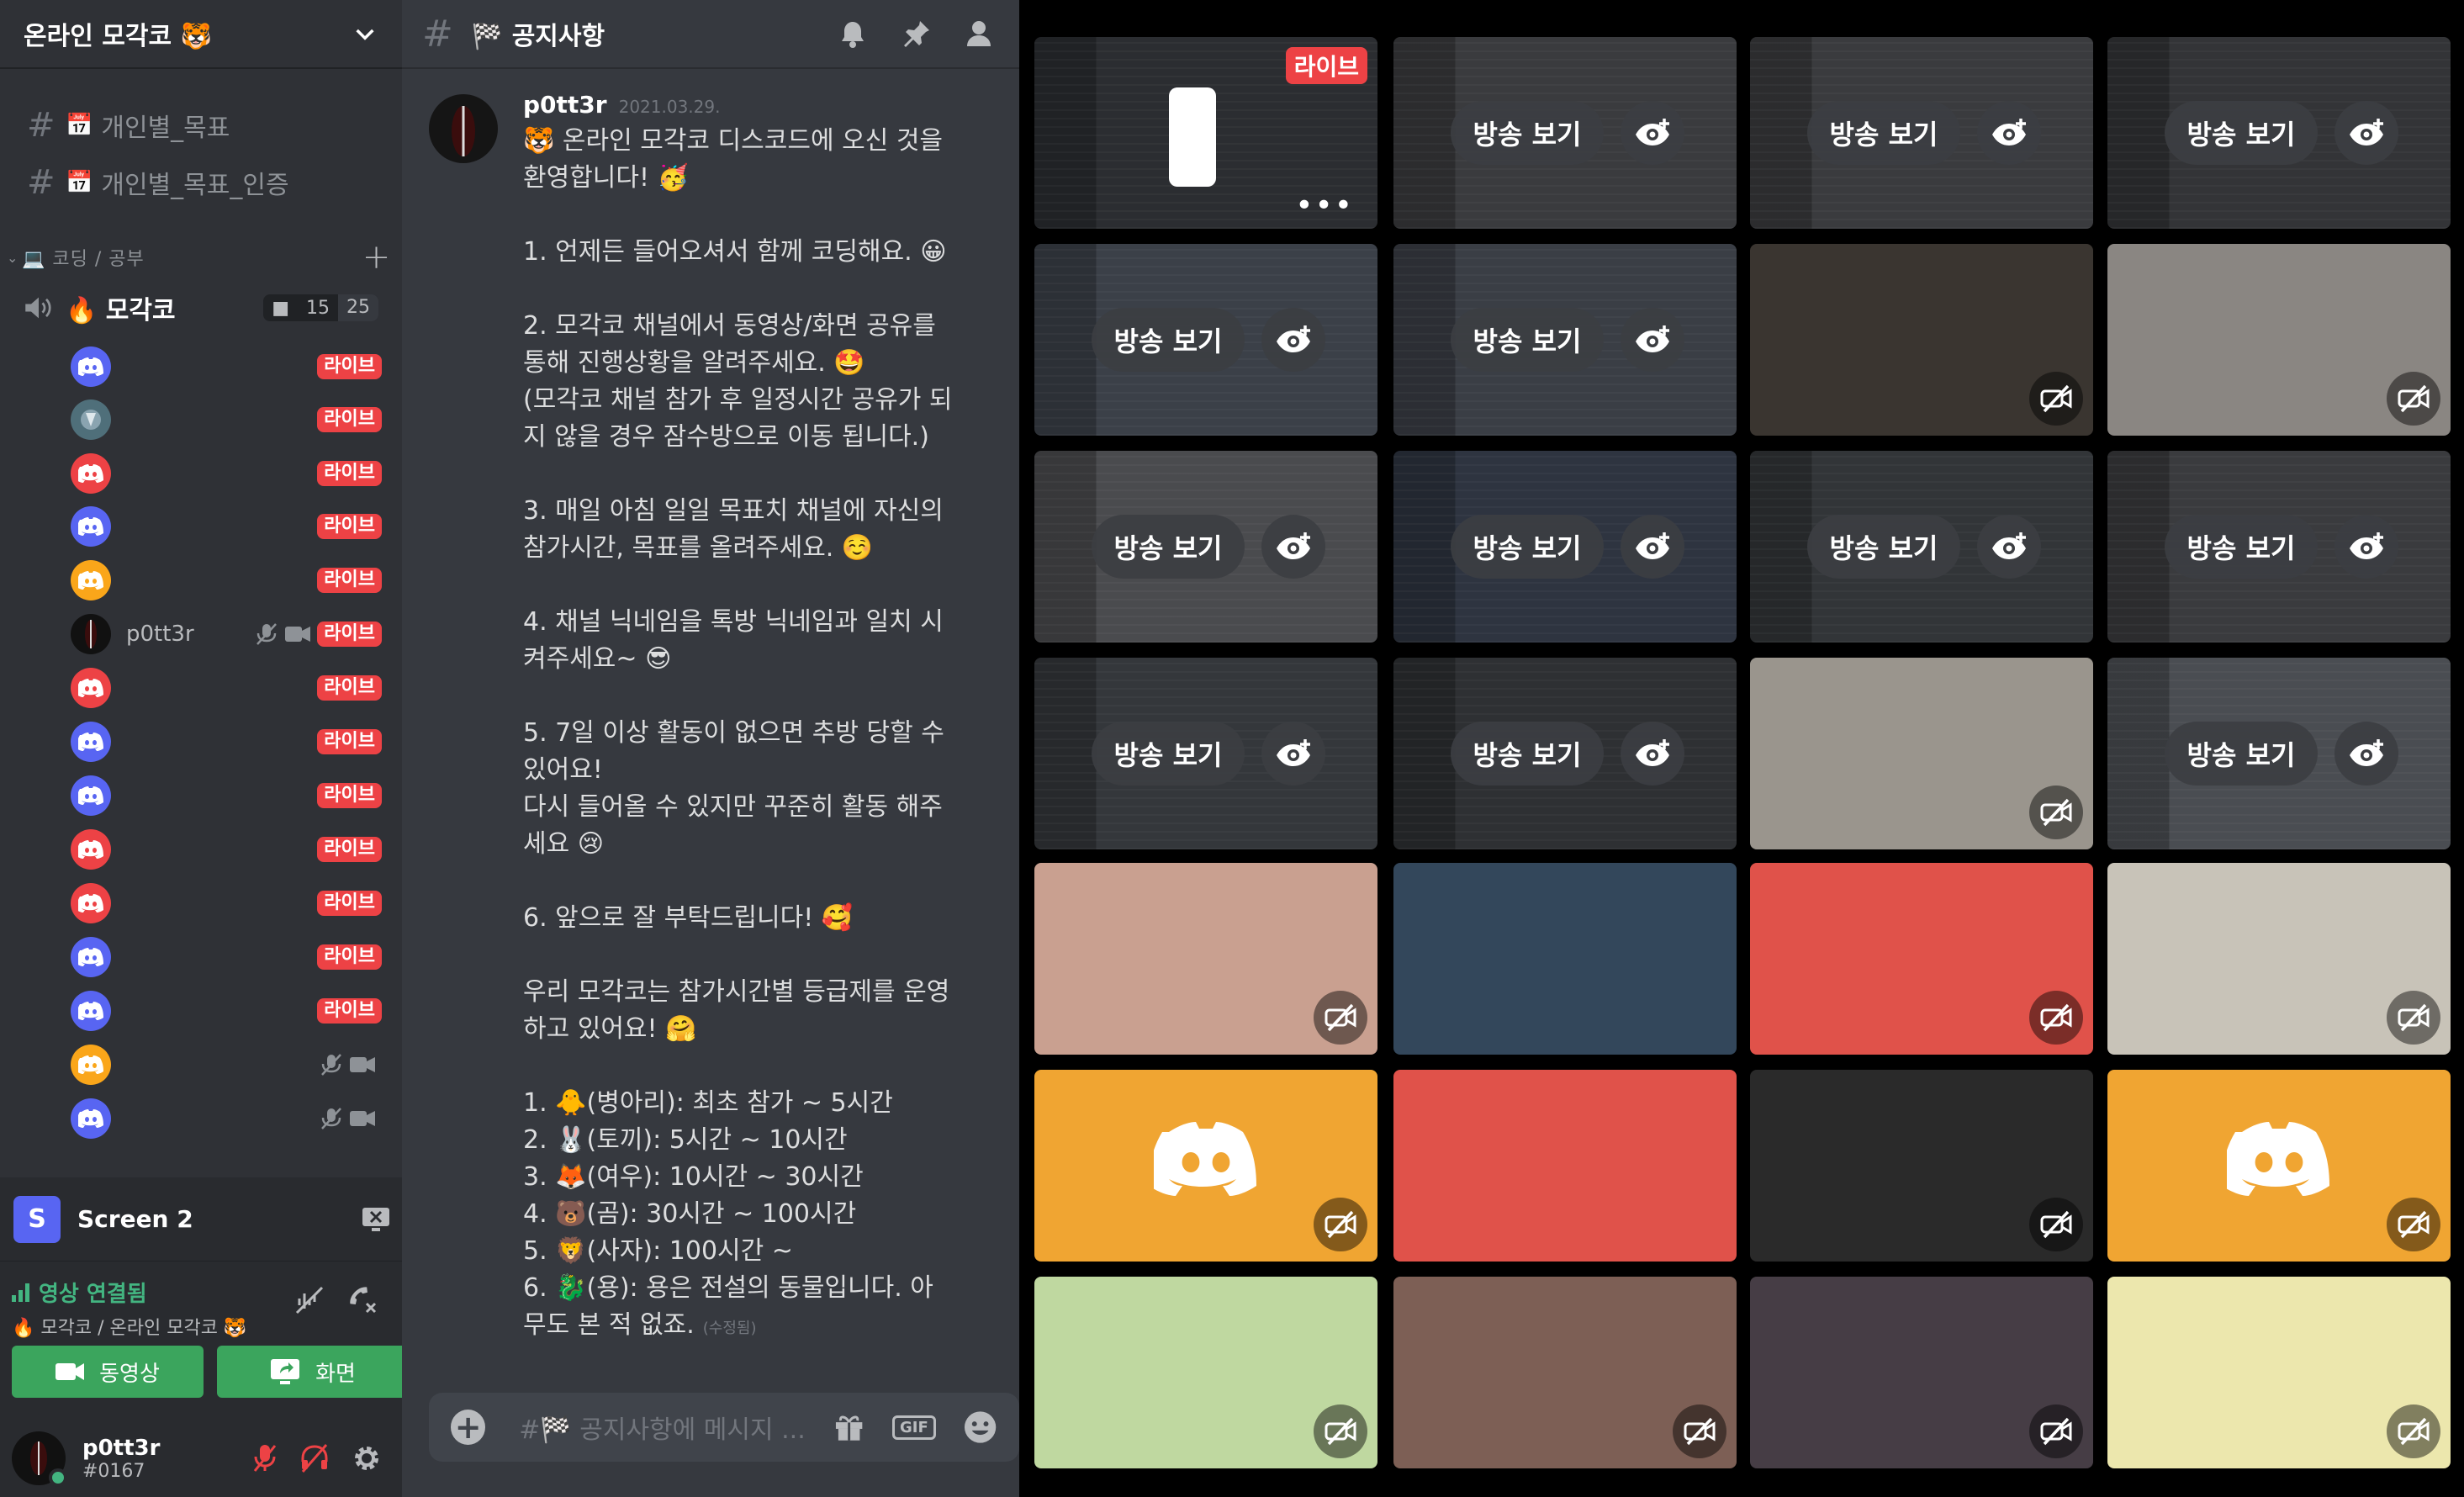 This screenshot has height=1497, width=2464. Describe the element at coordinates (201, 307) in the screenshot. I see `voice-channel-mogakco: 🔥 모각코 ■ 15 25` at that location.